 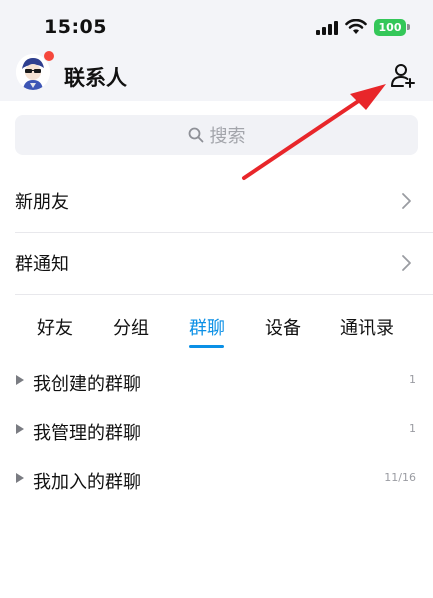 I want to click on search-content: 搜索, so click(x=216, y=135).